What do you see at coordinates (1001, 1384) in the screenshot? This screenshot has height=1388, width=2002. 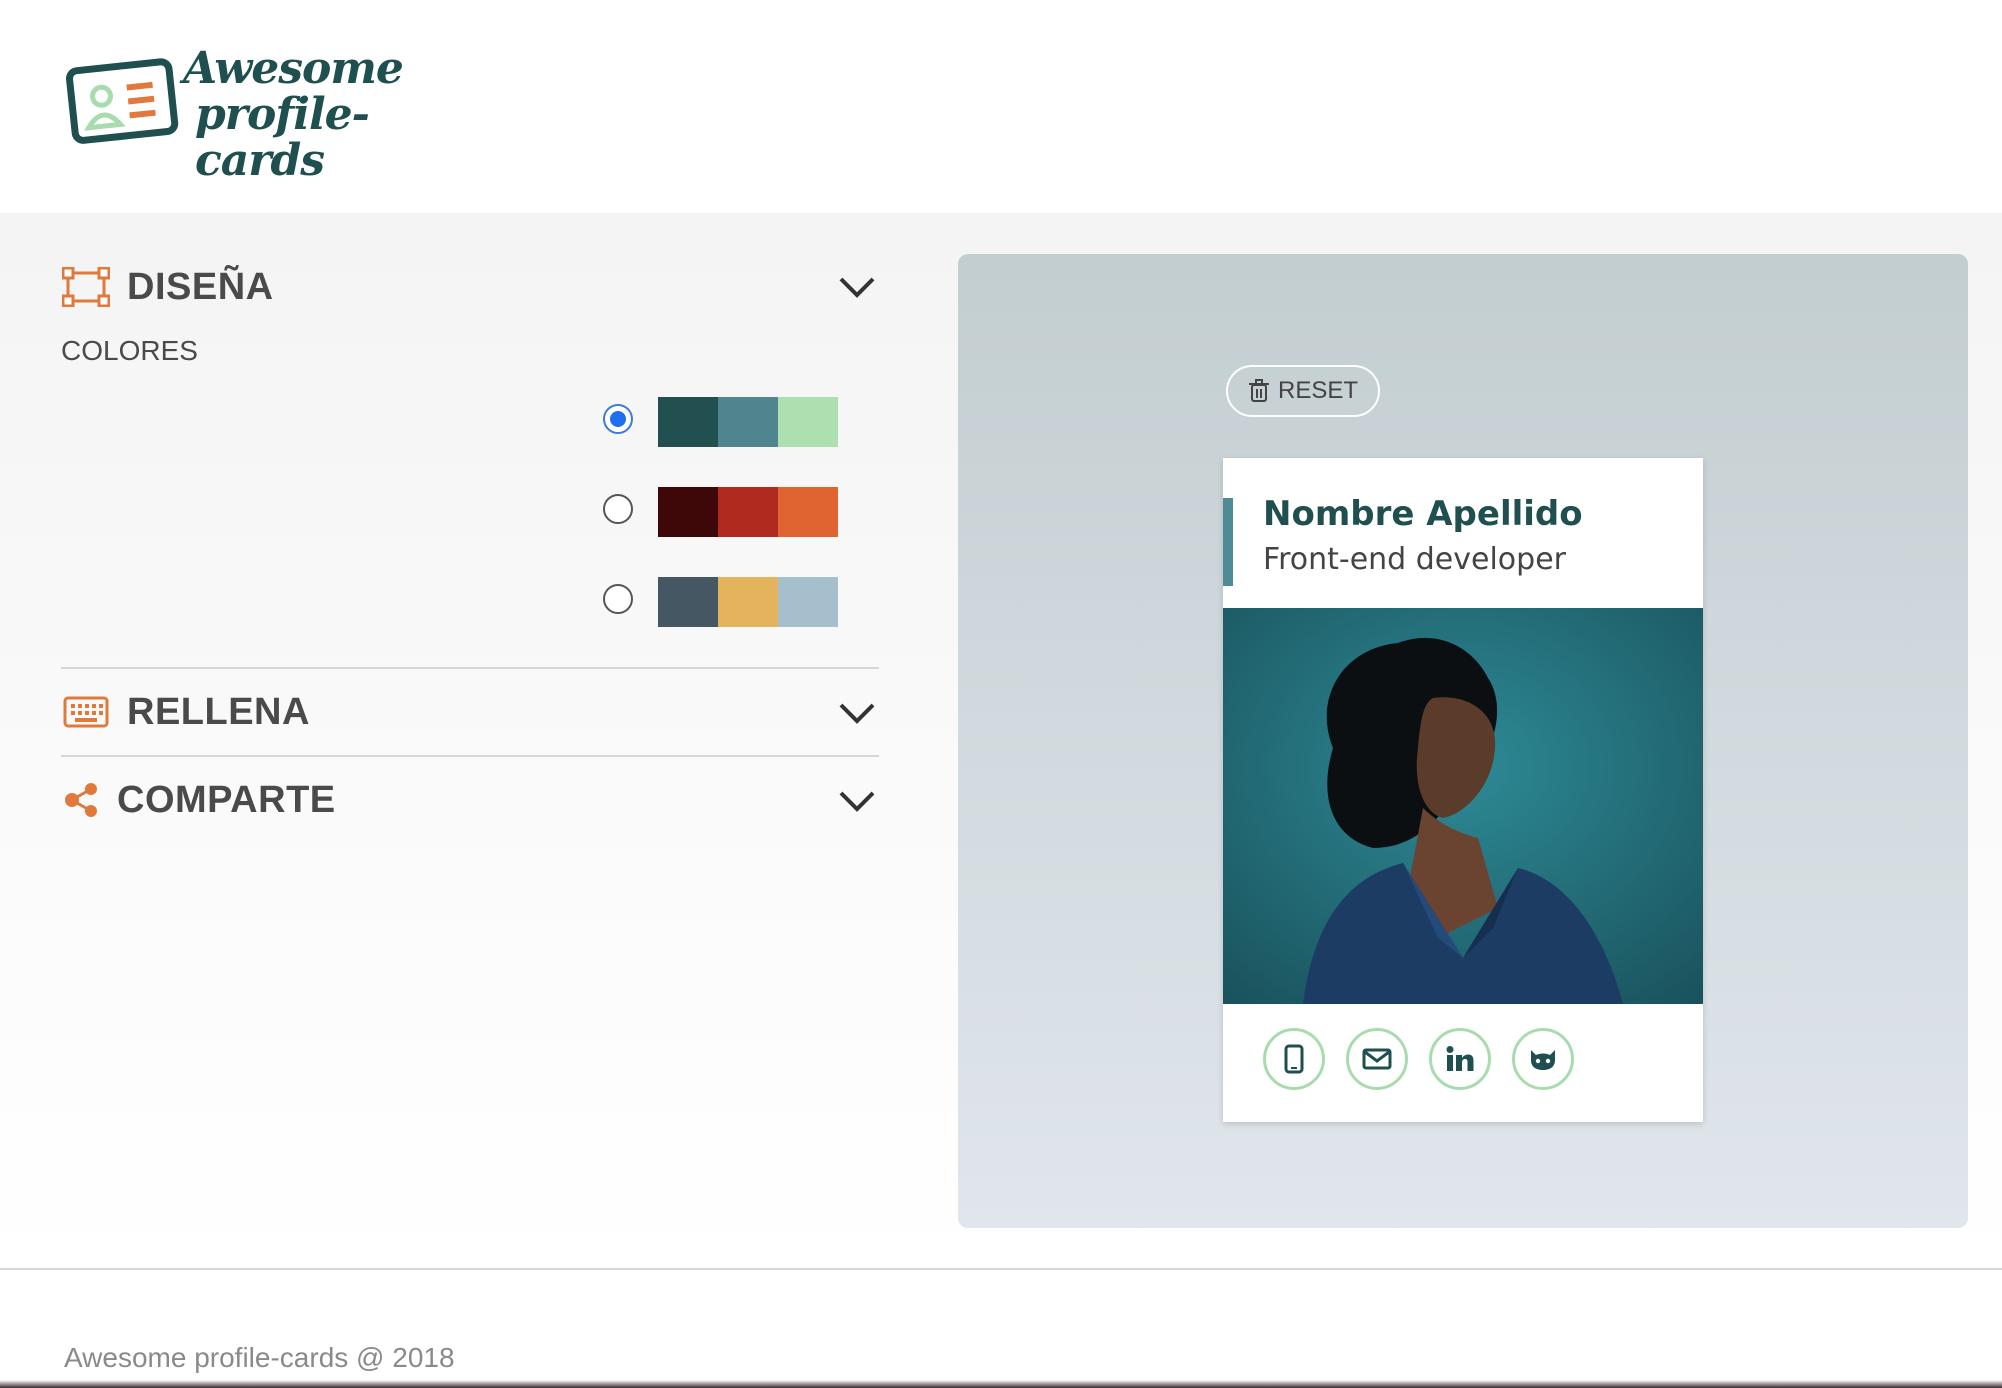 I see `footer-shade` at bounding box center [1001, 1384].